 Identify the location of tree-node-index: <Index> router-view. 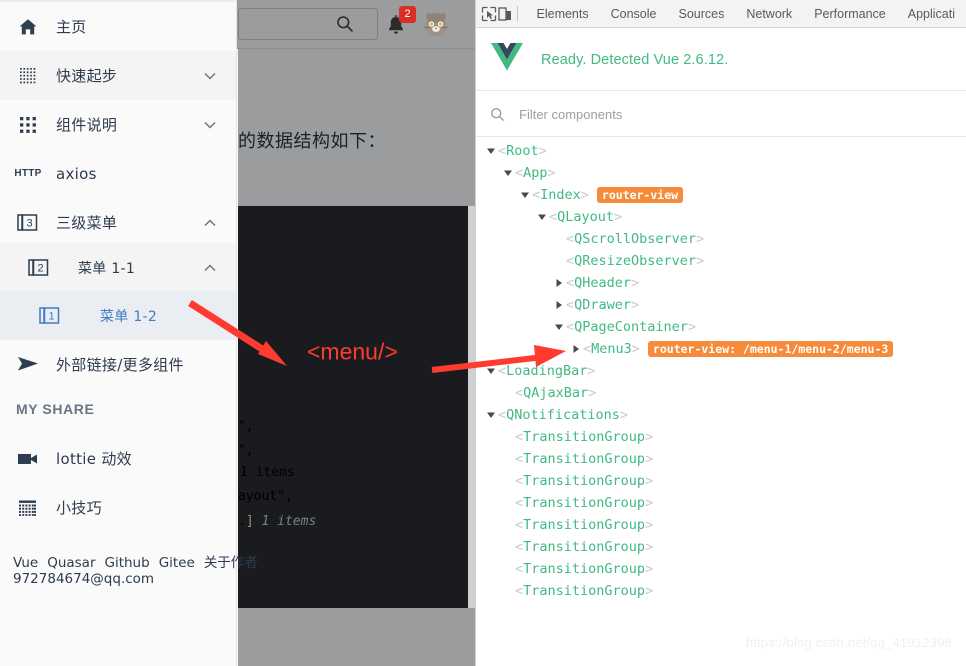
(721, 195).